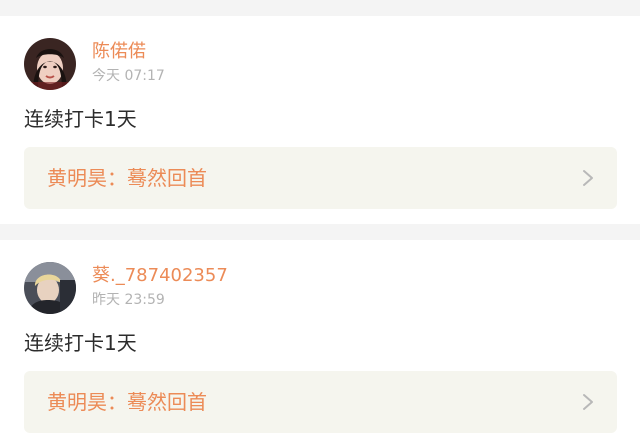  Describe the element at coordinates (119, 52) in the screenshot. I see `username: 陈偌偌` at that location.